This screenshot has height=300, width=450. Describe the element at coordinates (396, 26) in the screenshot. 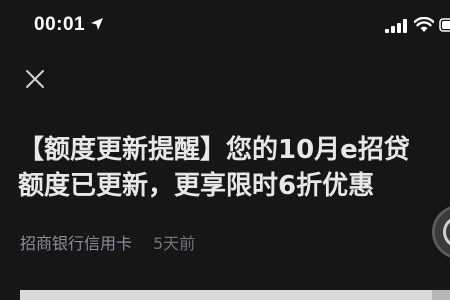

I see `cellular-signal-icon` at that location.